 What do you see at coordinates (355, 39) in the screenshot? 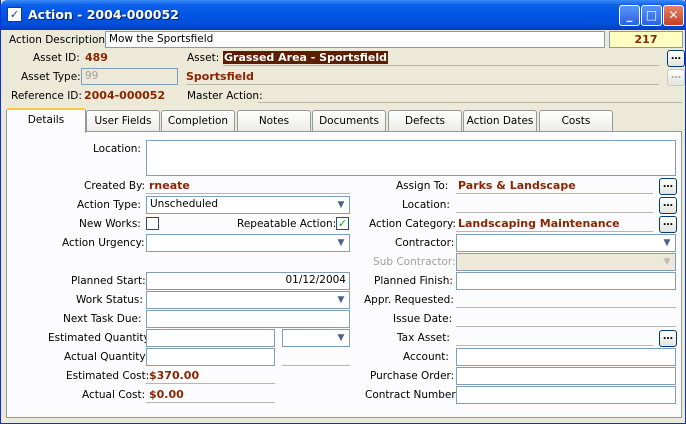
I see `action-description-field: Mow the Sportsfield` at bounding box center [355, 39].